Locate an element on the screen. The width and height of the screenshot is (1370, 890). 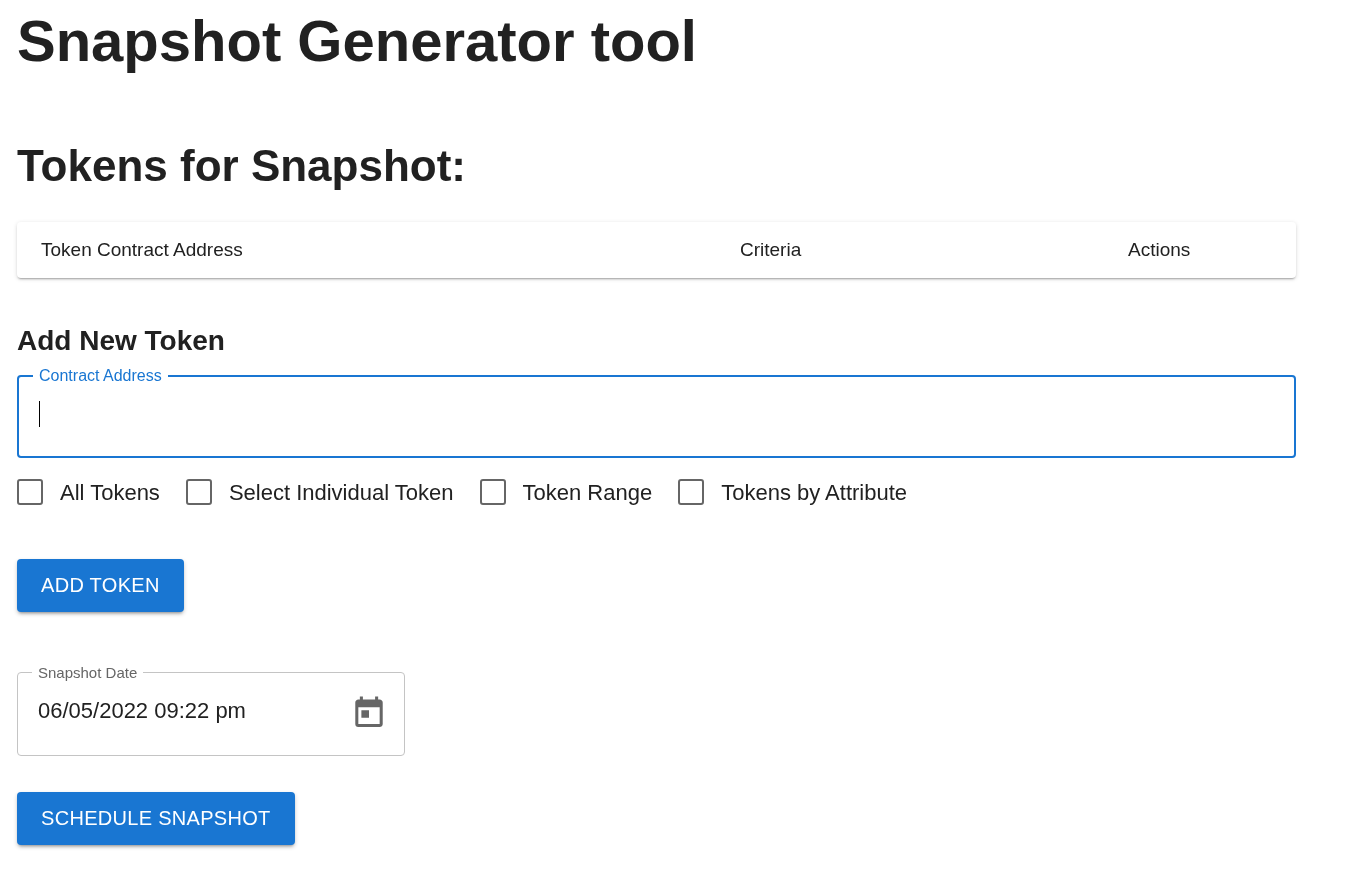
add-token-button: ADD TOKEN is located at coordinates (100, 585).